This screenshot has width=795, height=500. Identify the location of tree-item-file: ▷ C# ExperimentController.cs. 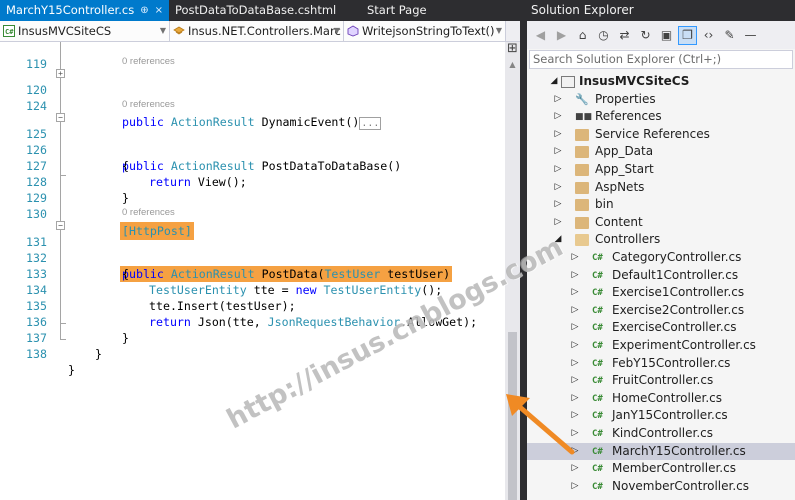
(661, 346).